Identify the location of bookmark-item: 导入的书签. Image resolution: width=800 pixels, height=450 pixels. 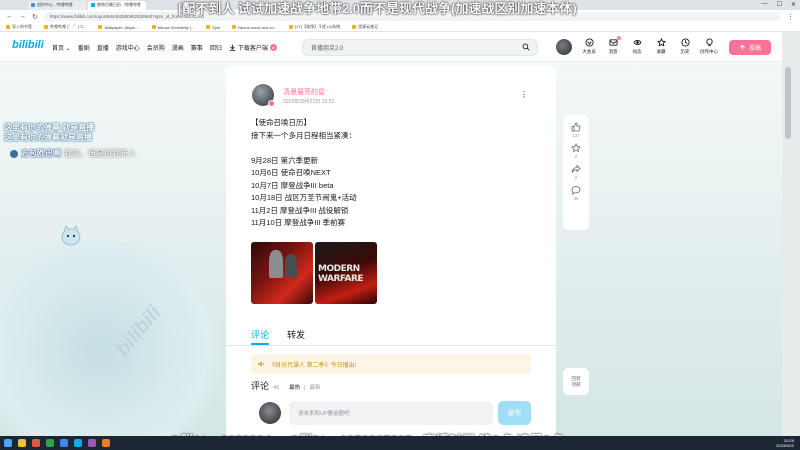
(19, 27).